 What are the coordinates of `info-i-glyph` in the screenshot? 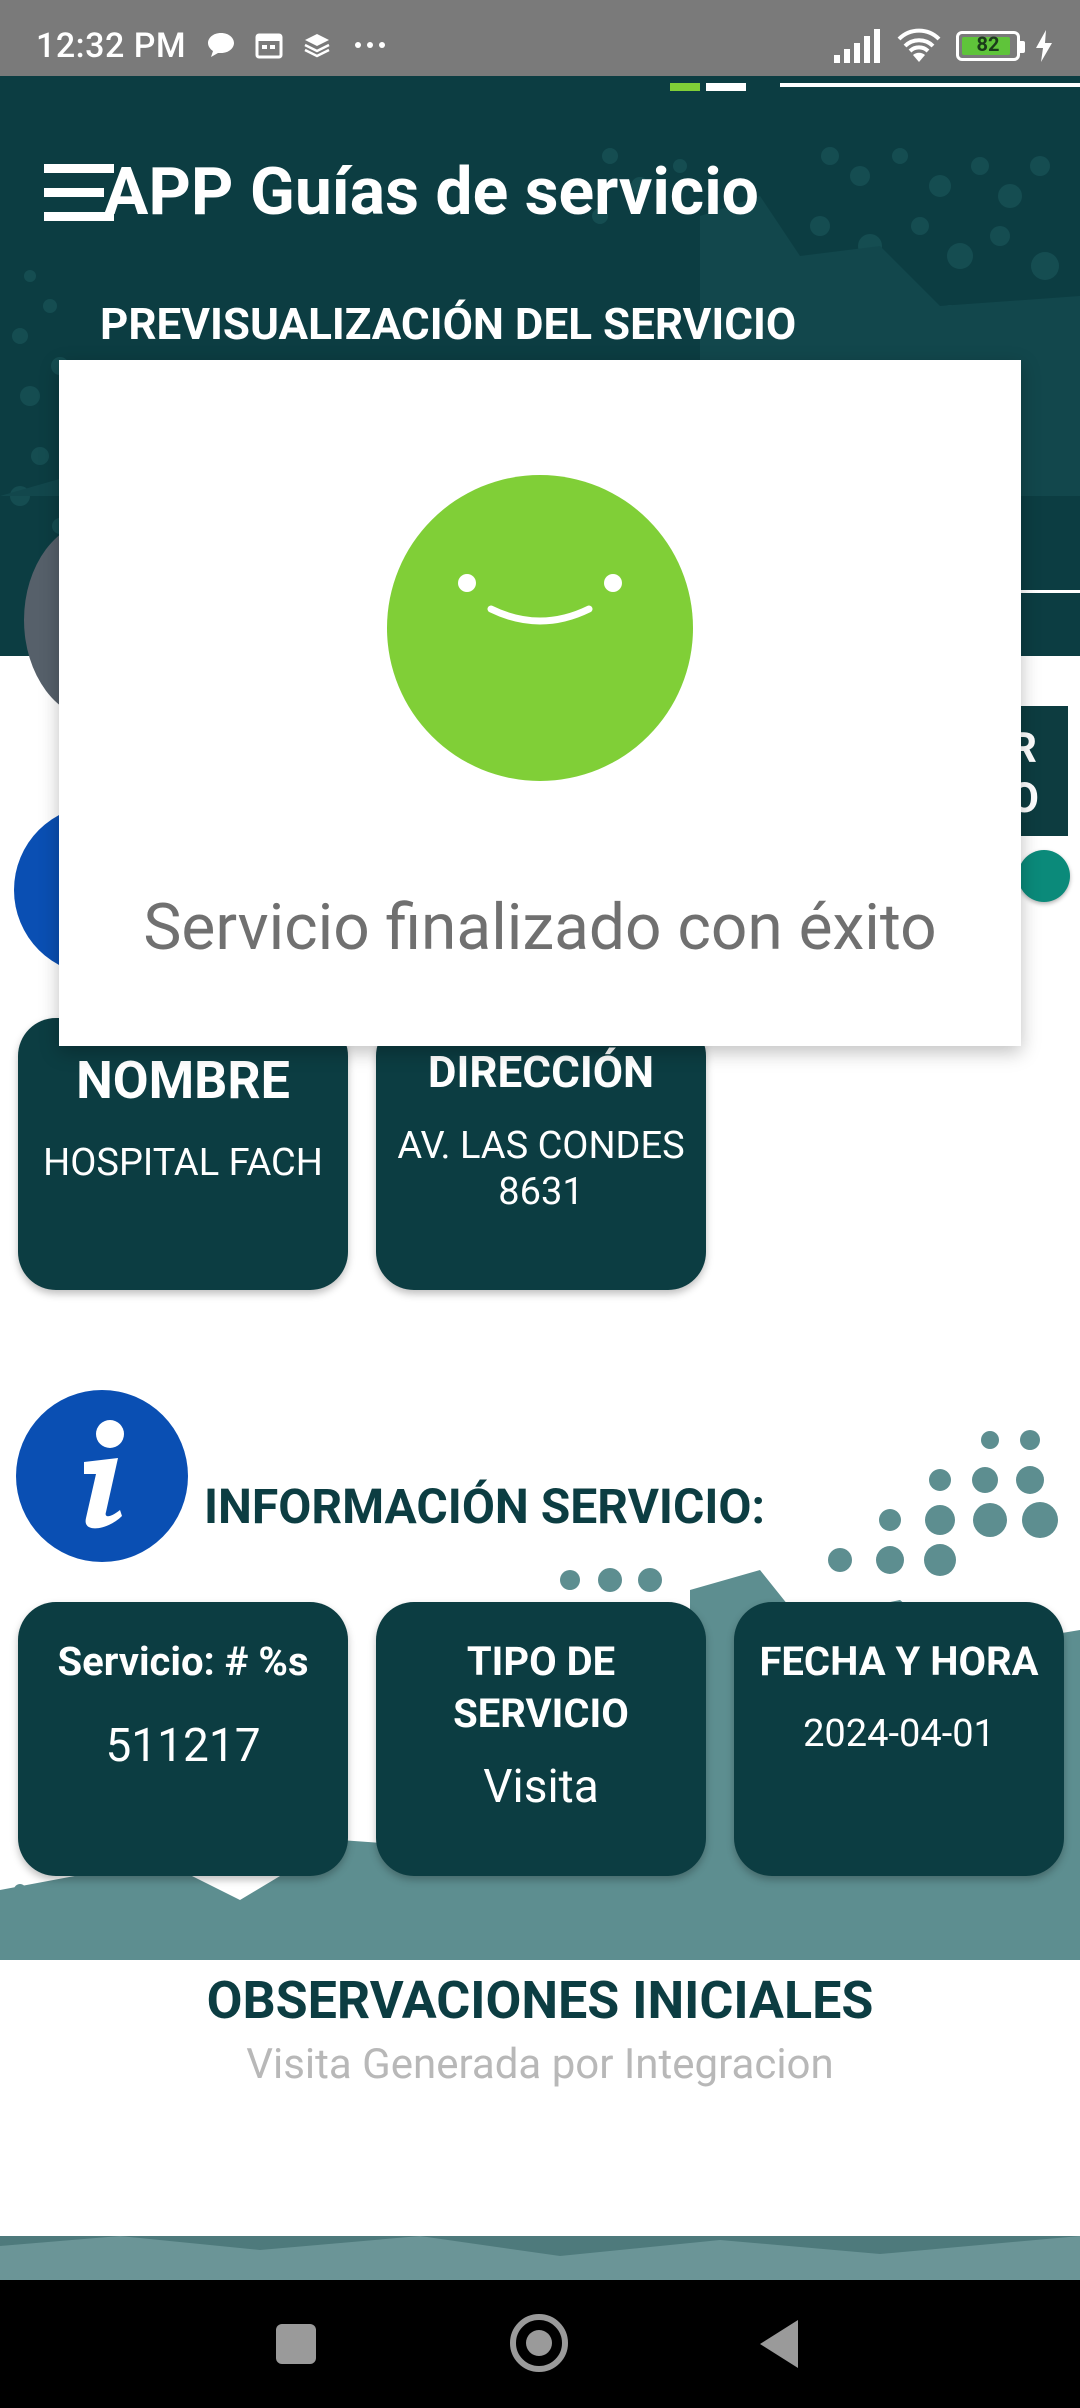 It's located at (104, 1474).